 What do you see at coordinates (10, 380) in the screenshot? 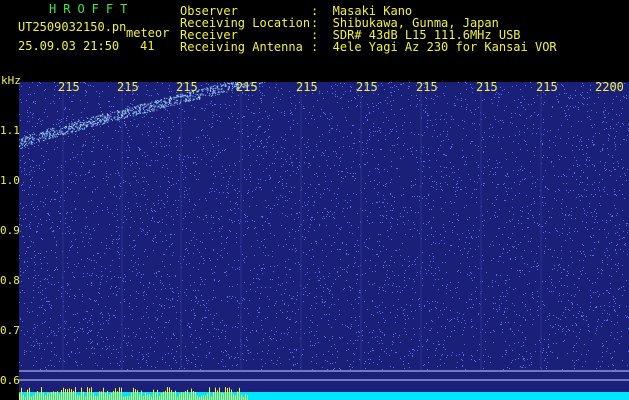
I see `frequency-tick-label: 0.6` at bounding box center [10, 380].